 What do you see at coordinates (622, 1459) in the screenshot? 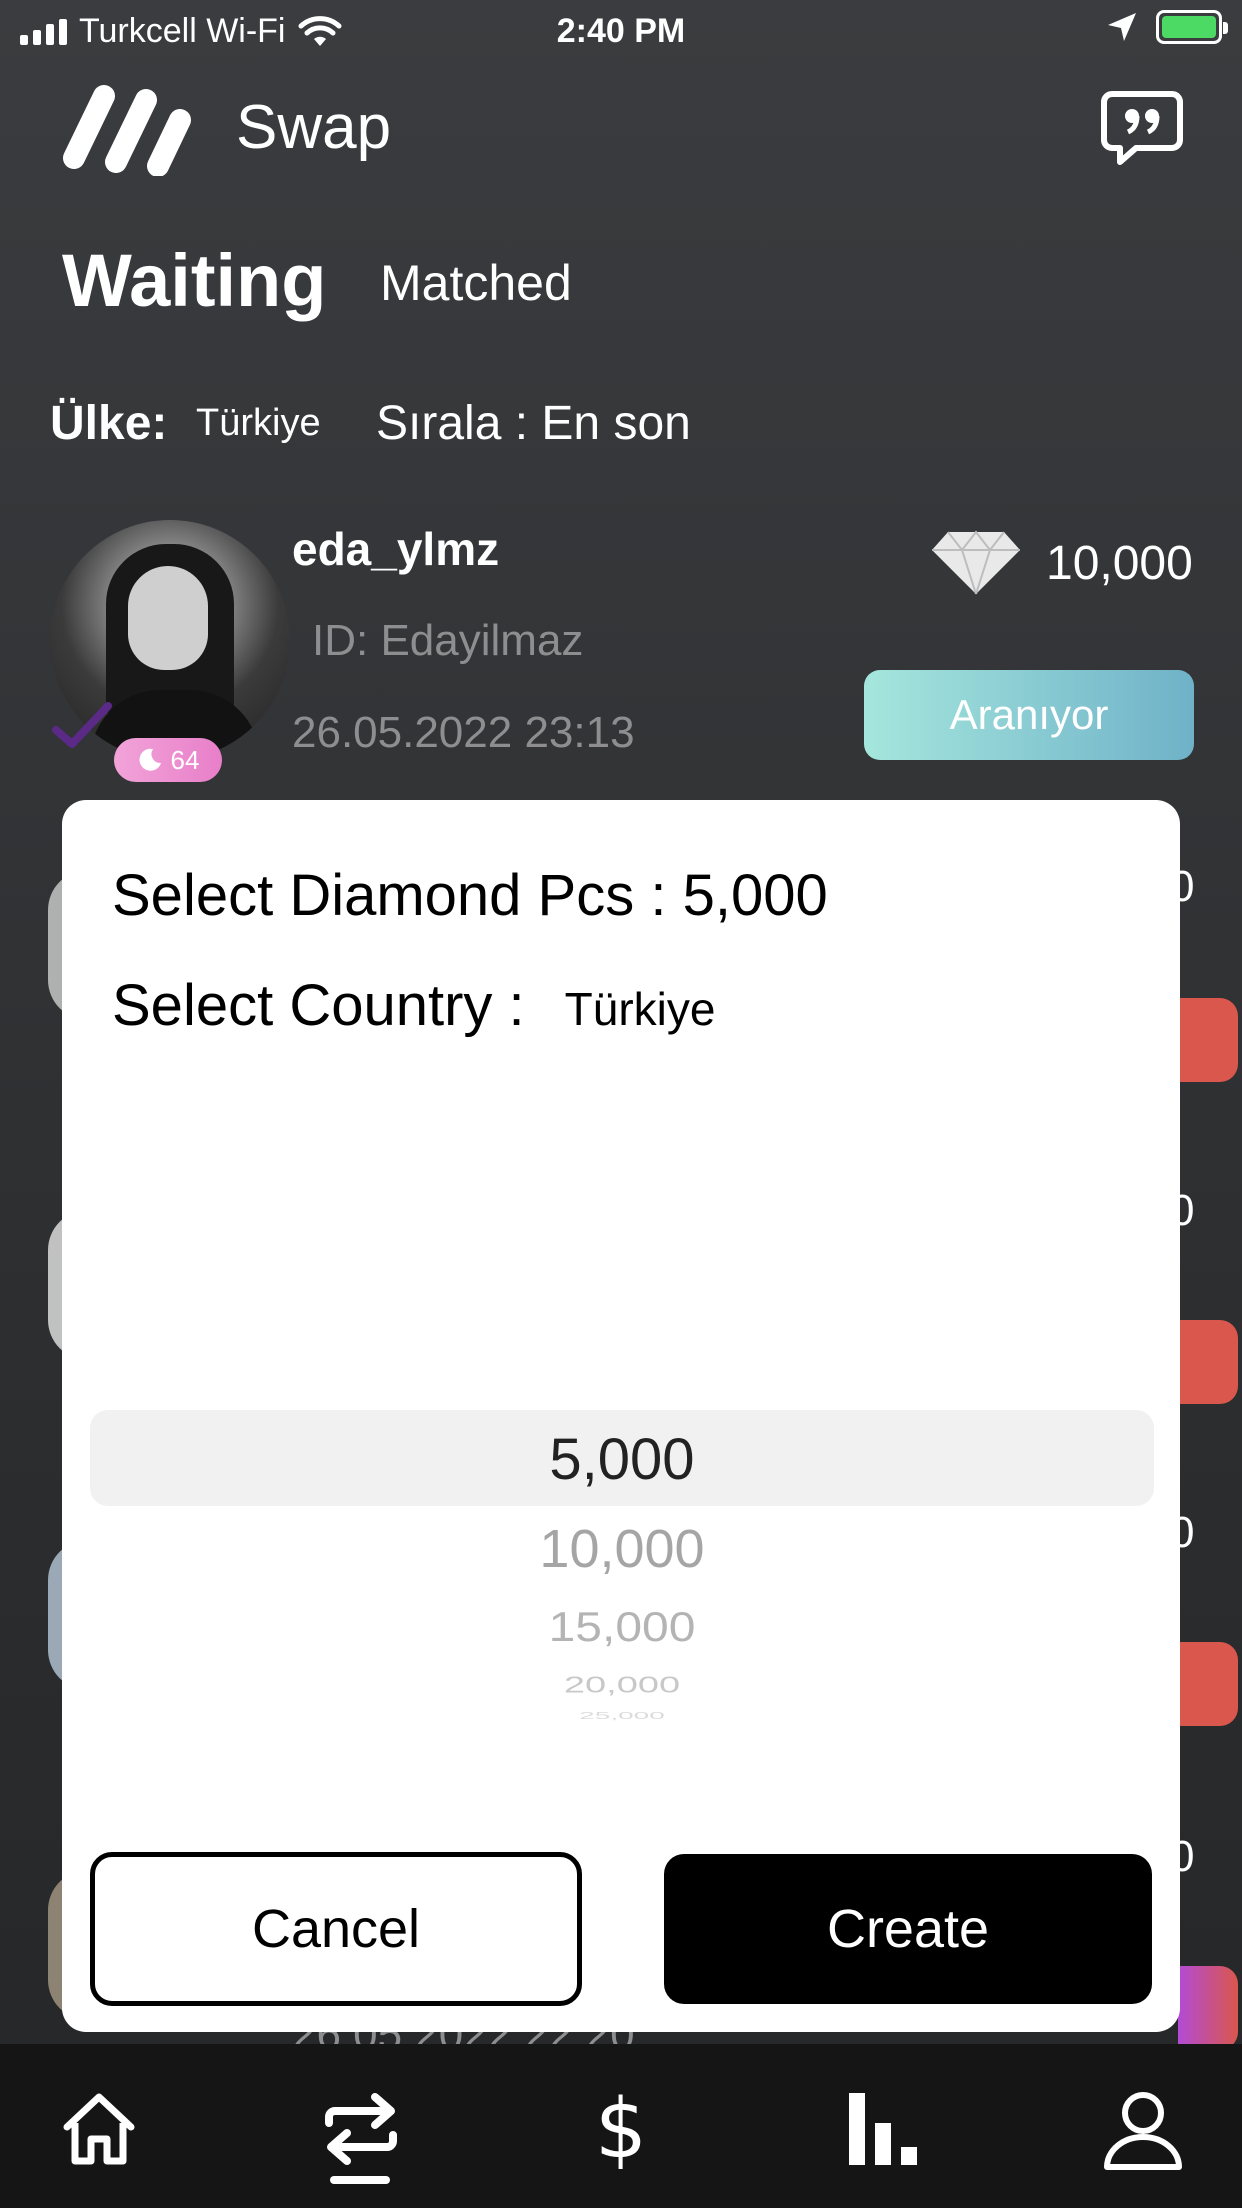
I see `picker-option-selected: 5,000` at bounding box center [622, 1459].